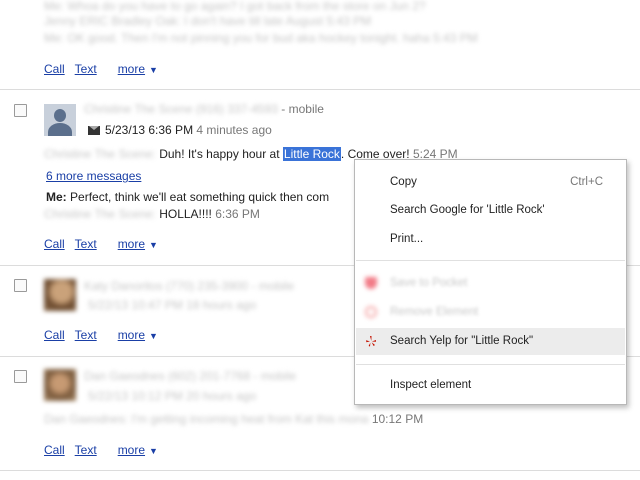 The image size is (640, 480). Describe the element at coordinates (490, 210) in the screenshot. I see `menu-item-search-google: Search Google for 'Little Rock'` at that location.